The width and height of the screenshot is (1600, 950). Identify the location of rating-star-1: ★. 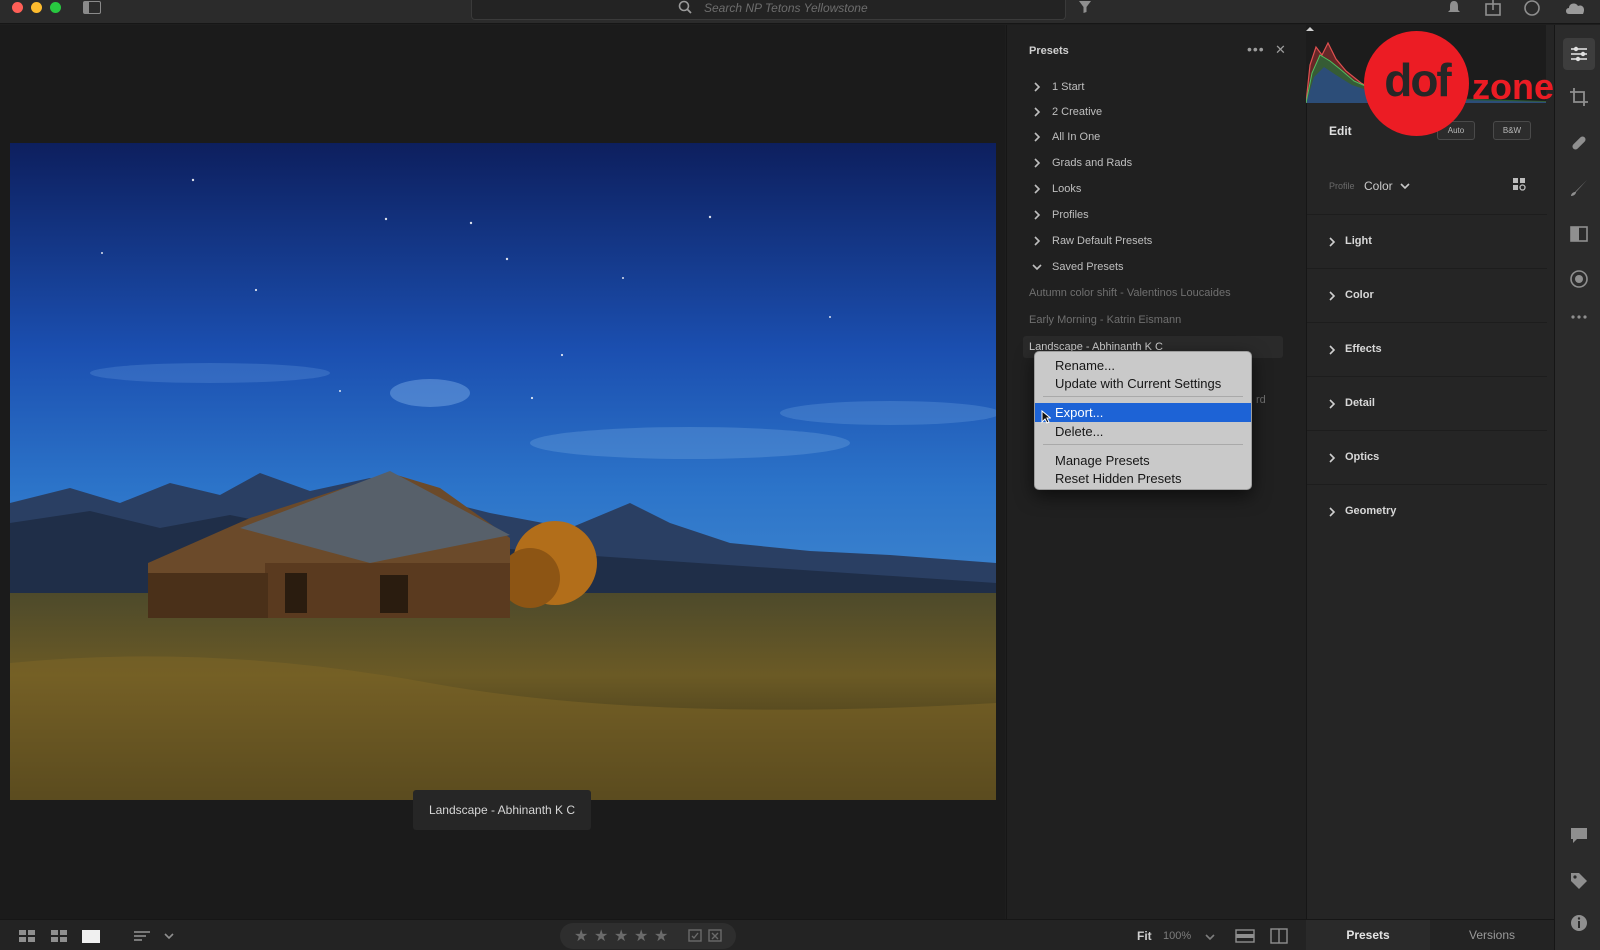
(581, 936).